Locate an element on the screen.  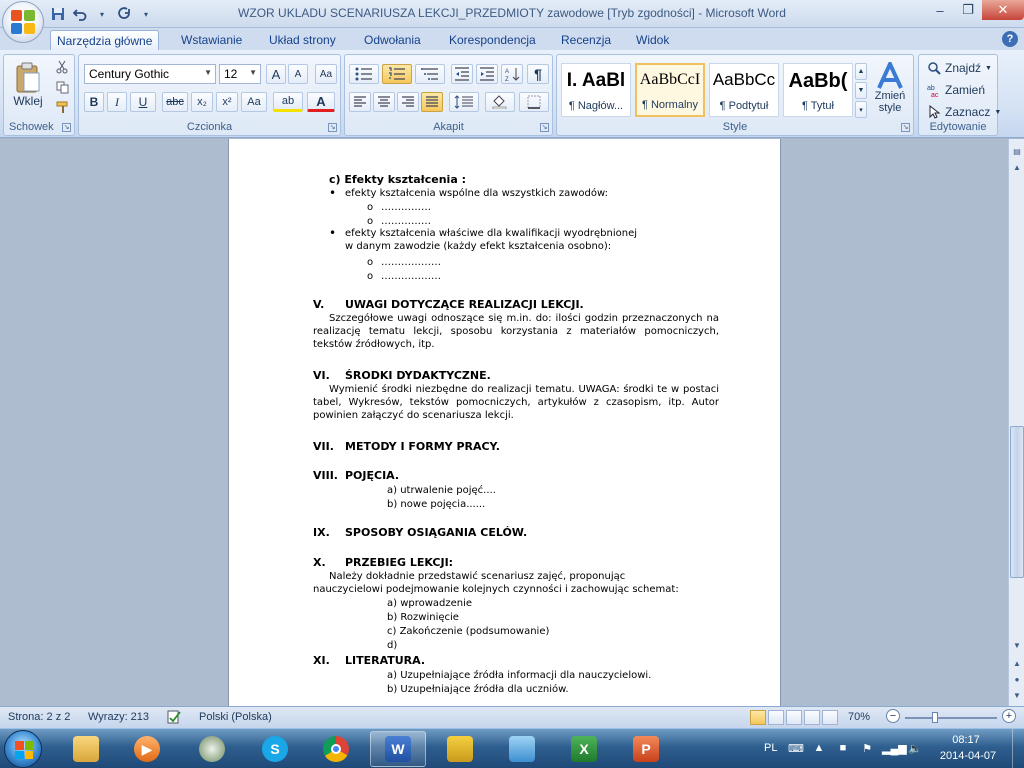
show-formatting-button: ¶ is located at coordinates (538, 74).